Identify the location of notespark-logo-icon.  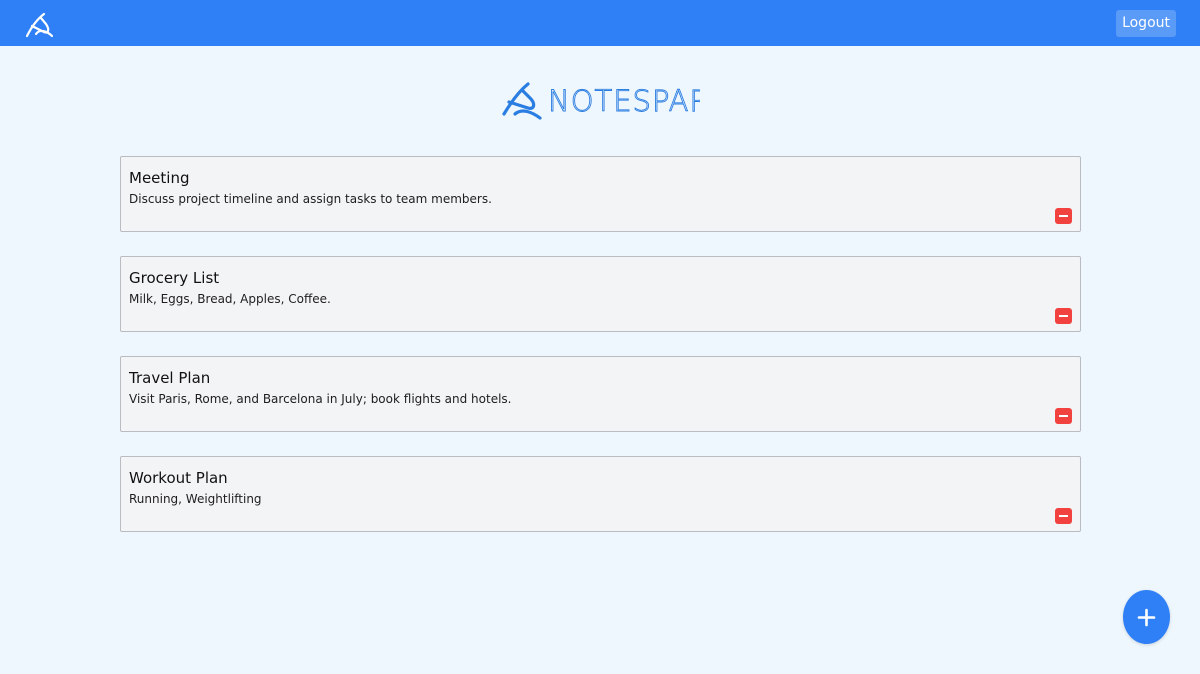
(39, 24).